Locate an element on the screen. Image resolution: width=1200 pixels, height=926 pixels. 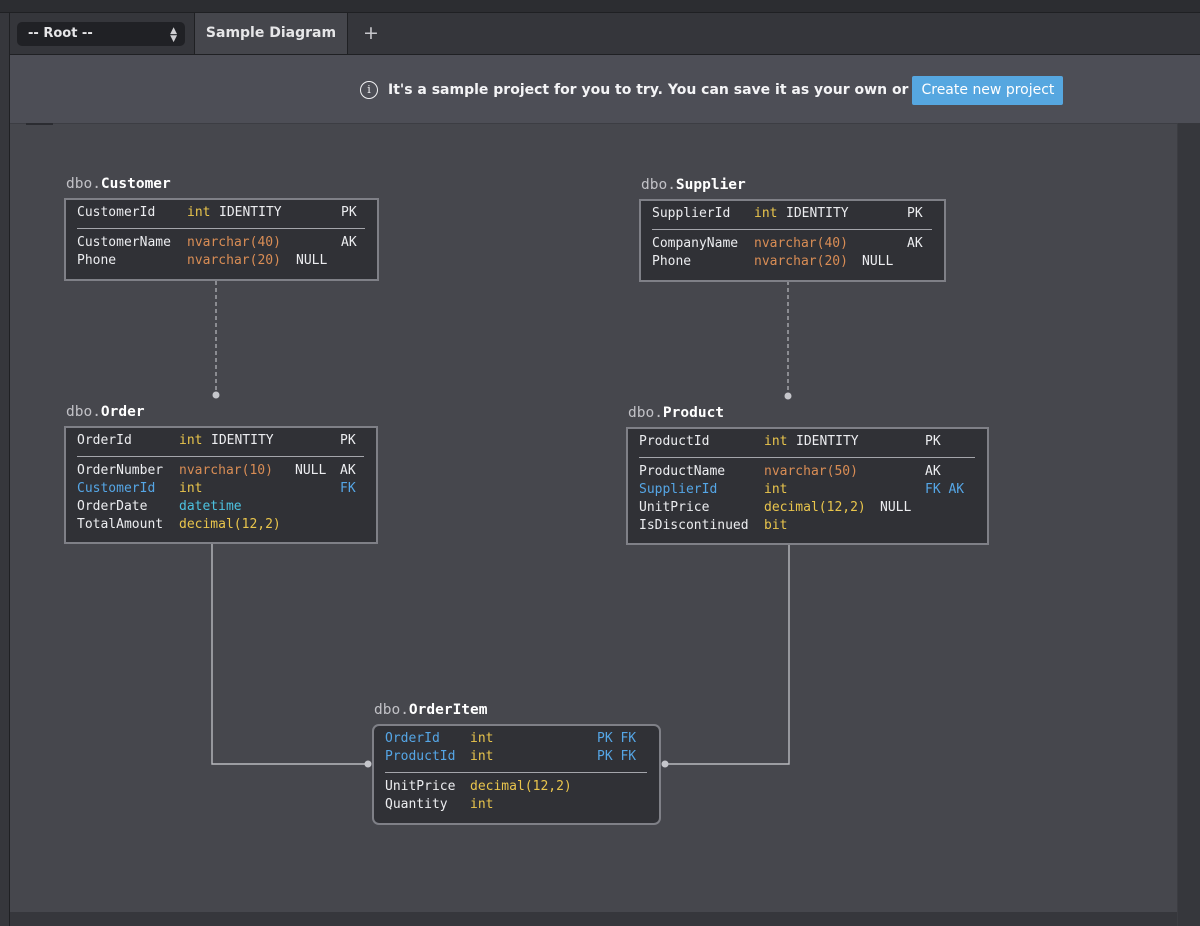
column-row: ProductName nvarchar(50) AK is located at coordinates (813, 472).